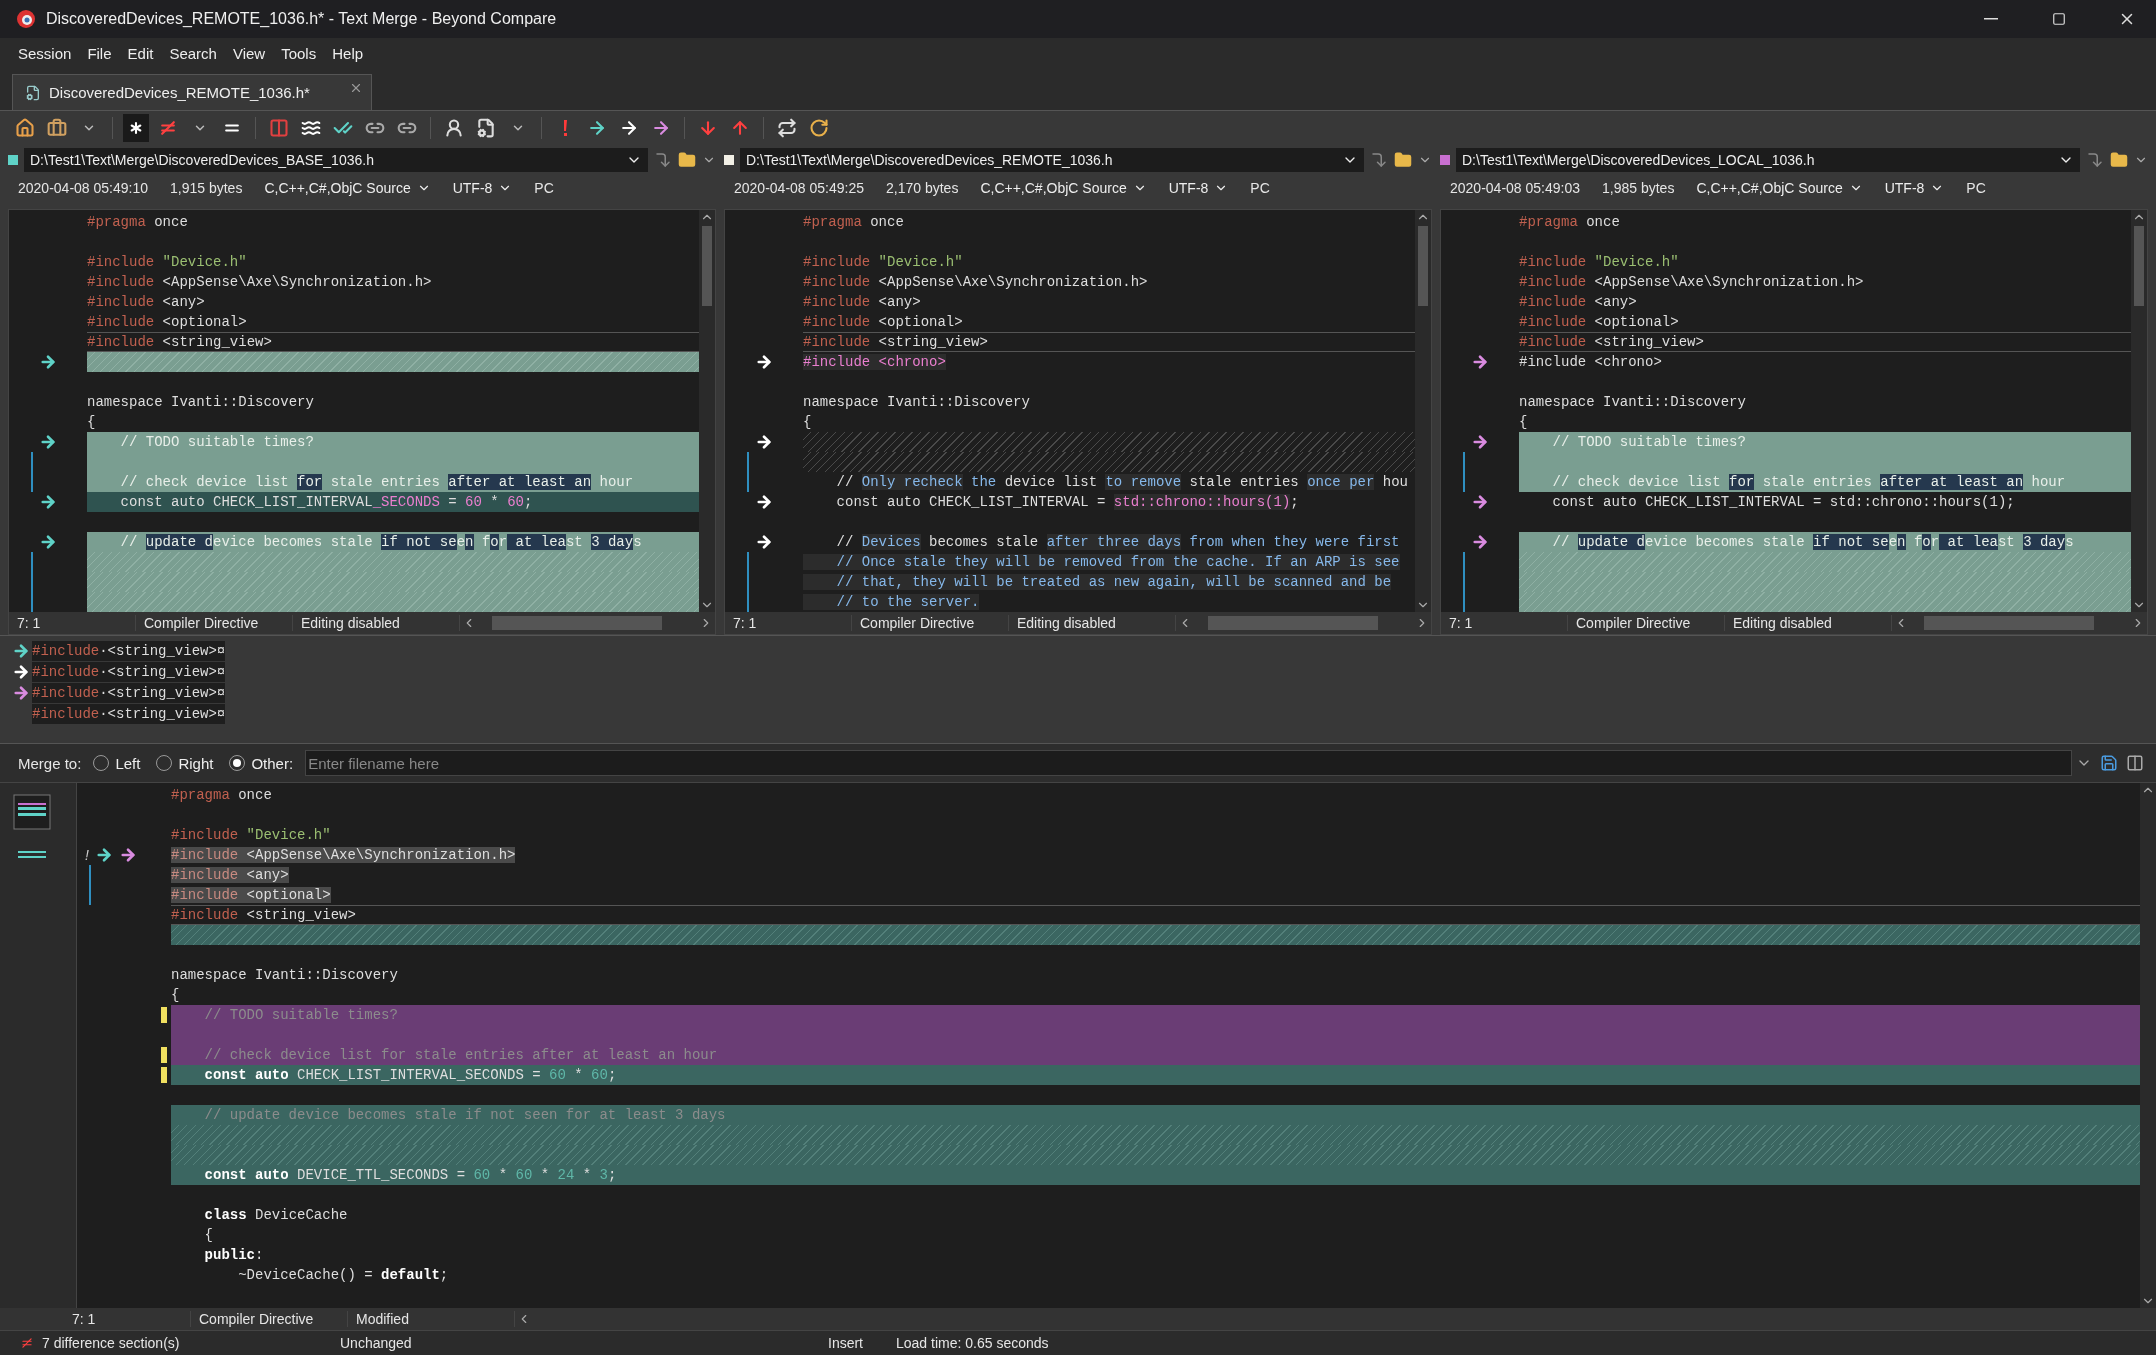 Image resolution: width=2156 pixels, height=1355 pixels. Describe the element at coordinates (27, 1343) in the screenshot. I see `not-equal-icon` at that location.